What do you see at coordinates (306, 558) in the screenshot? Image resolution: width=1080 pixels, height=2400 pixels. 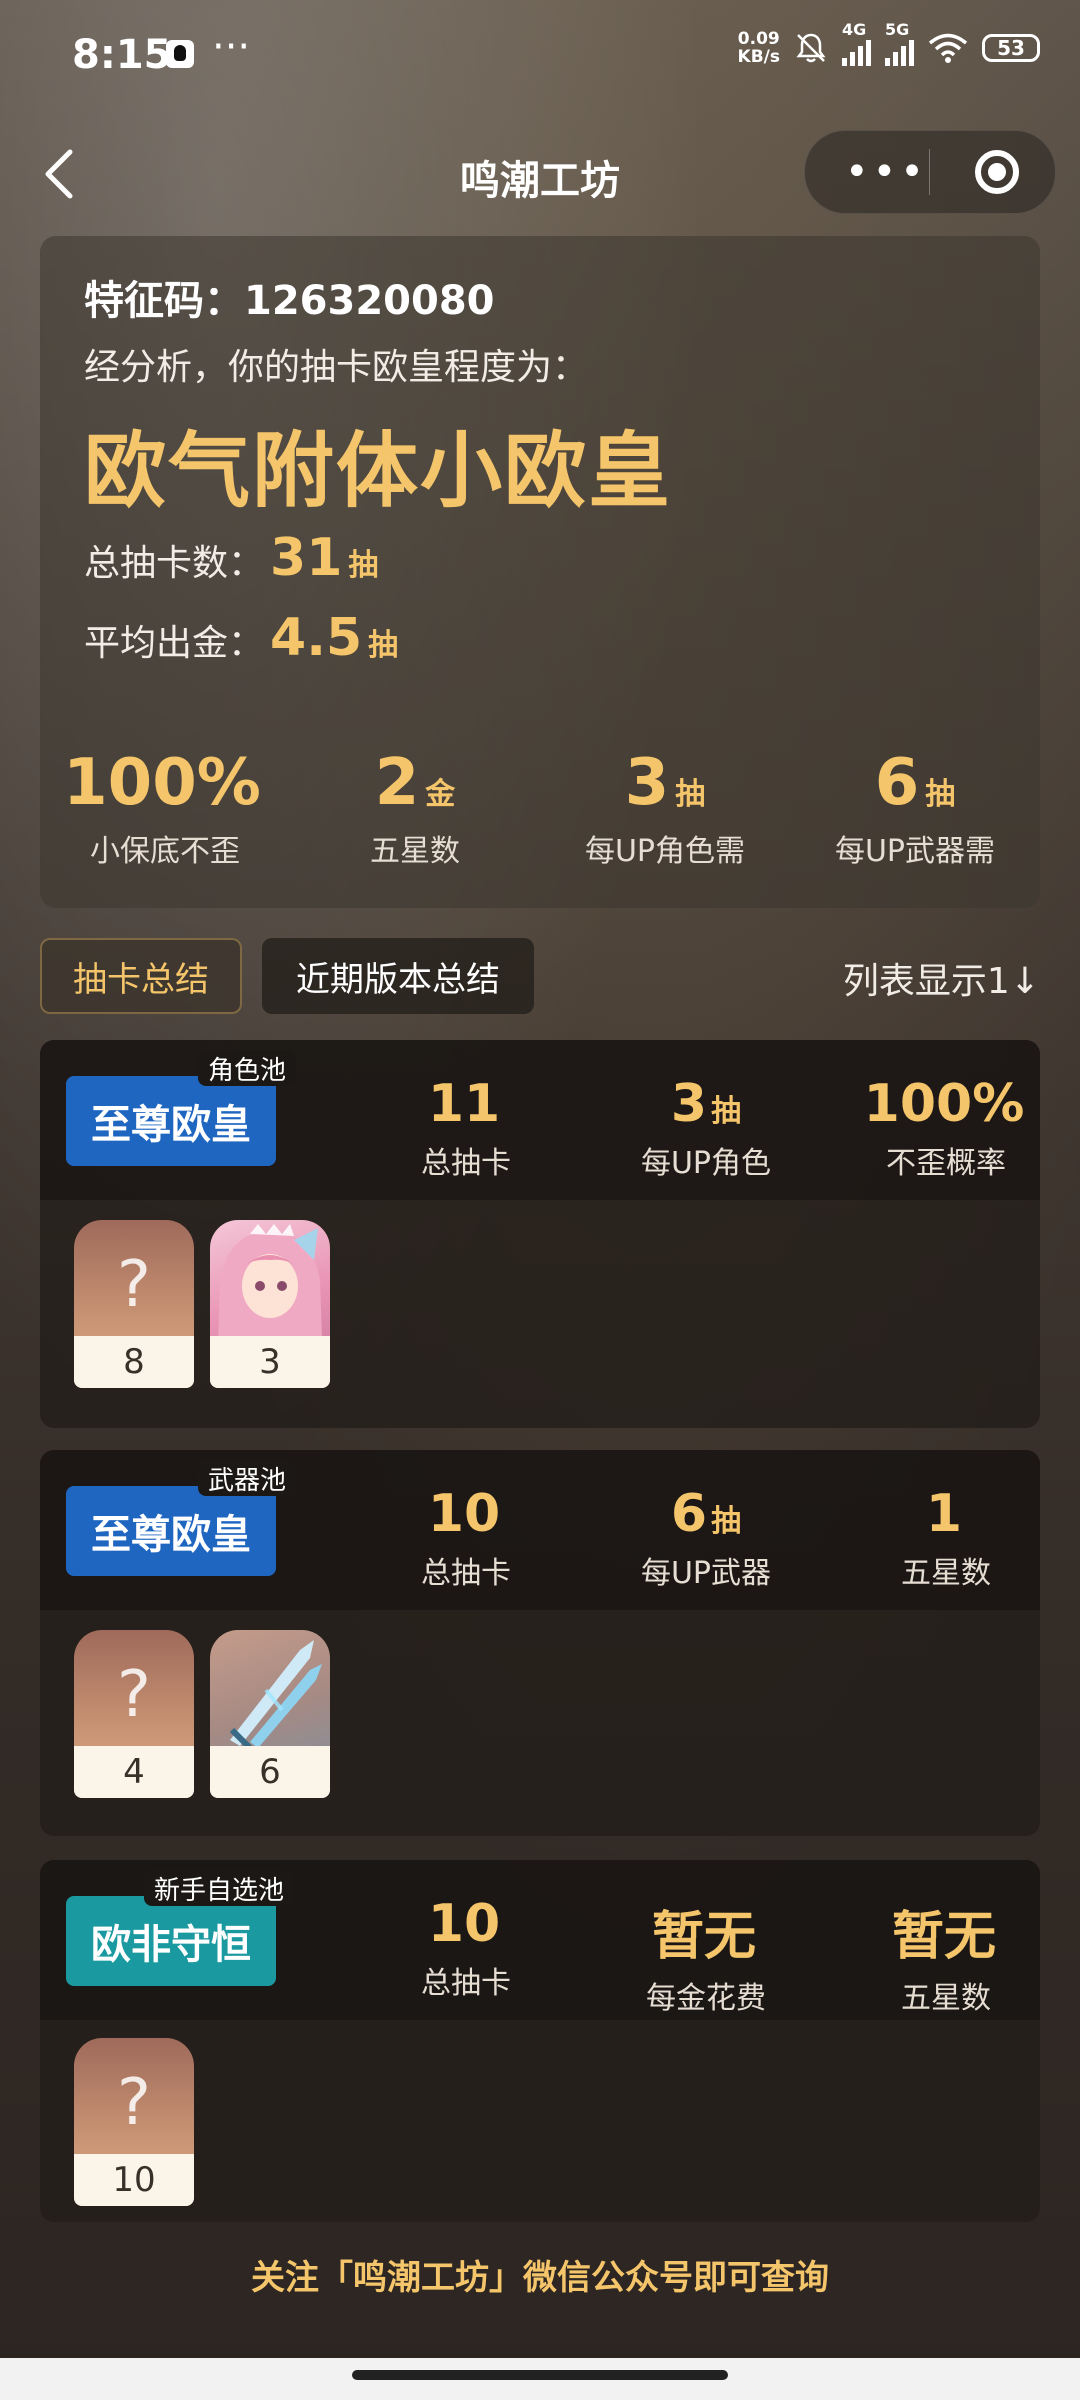 I see `total-pulls-value: 31` at bounding box center [306, 558].